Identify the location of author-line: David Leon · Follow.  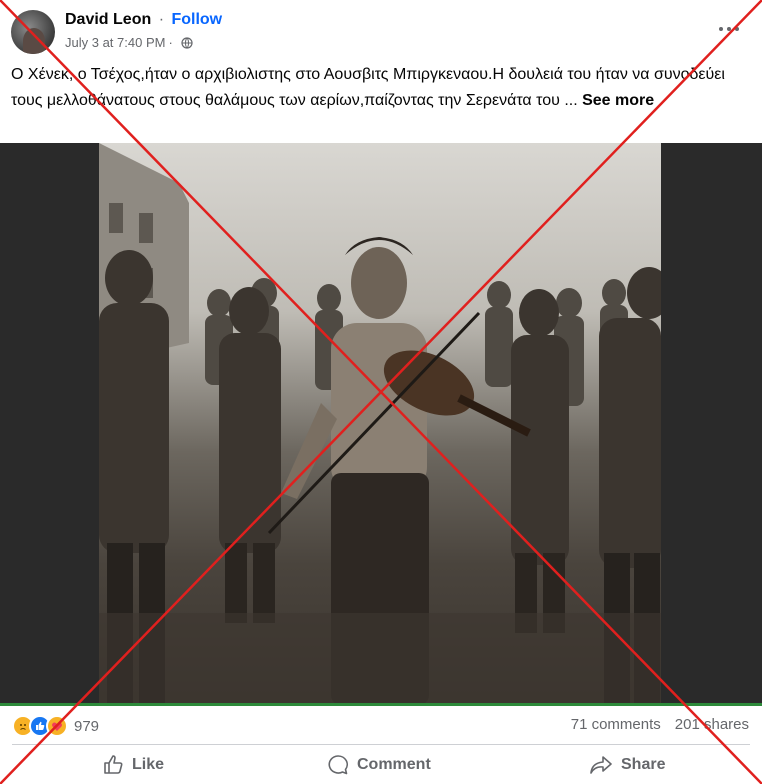
(143, 20).